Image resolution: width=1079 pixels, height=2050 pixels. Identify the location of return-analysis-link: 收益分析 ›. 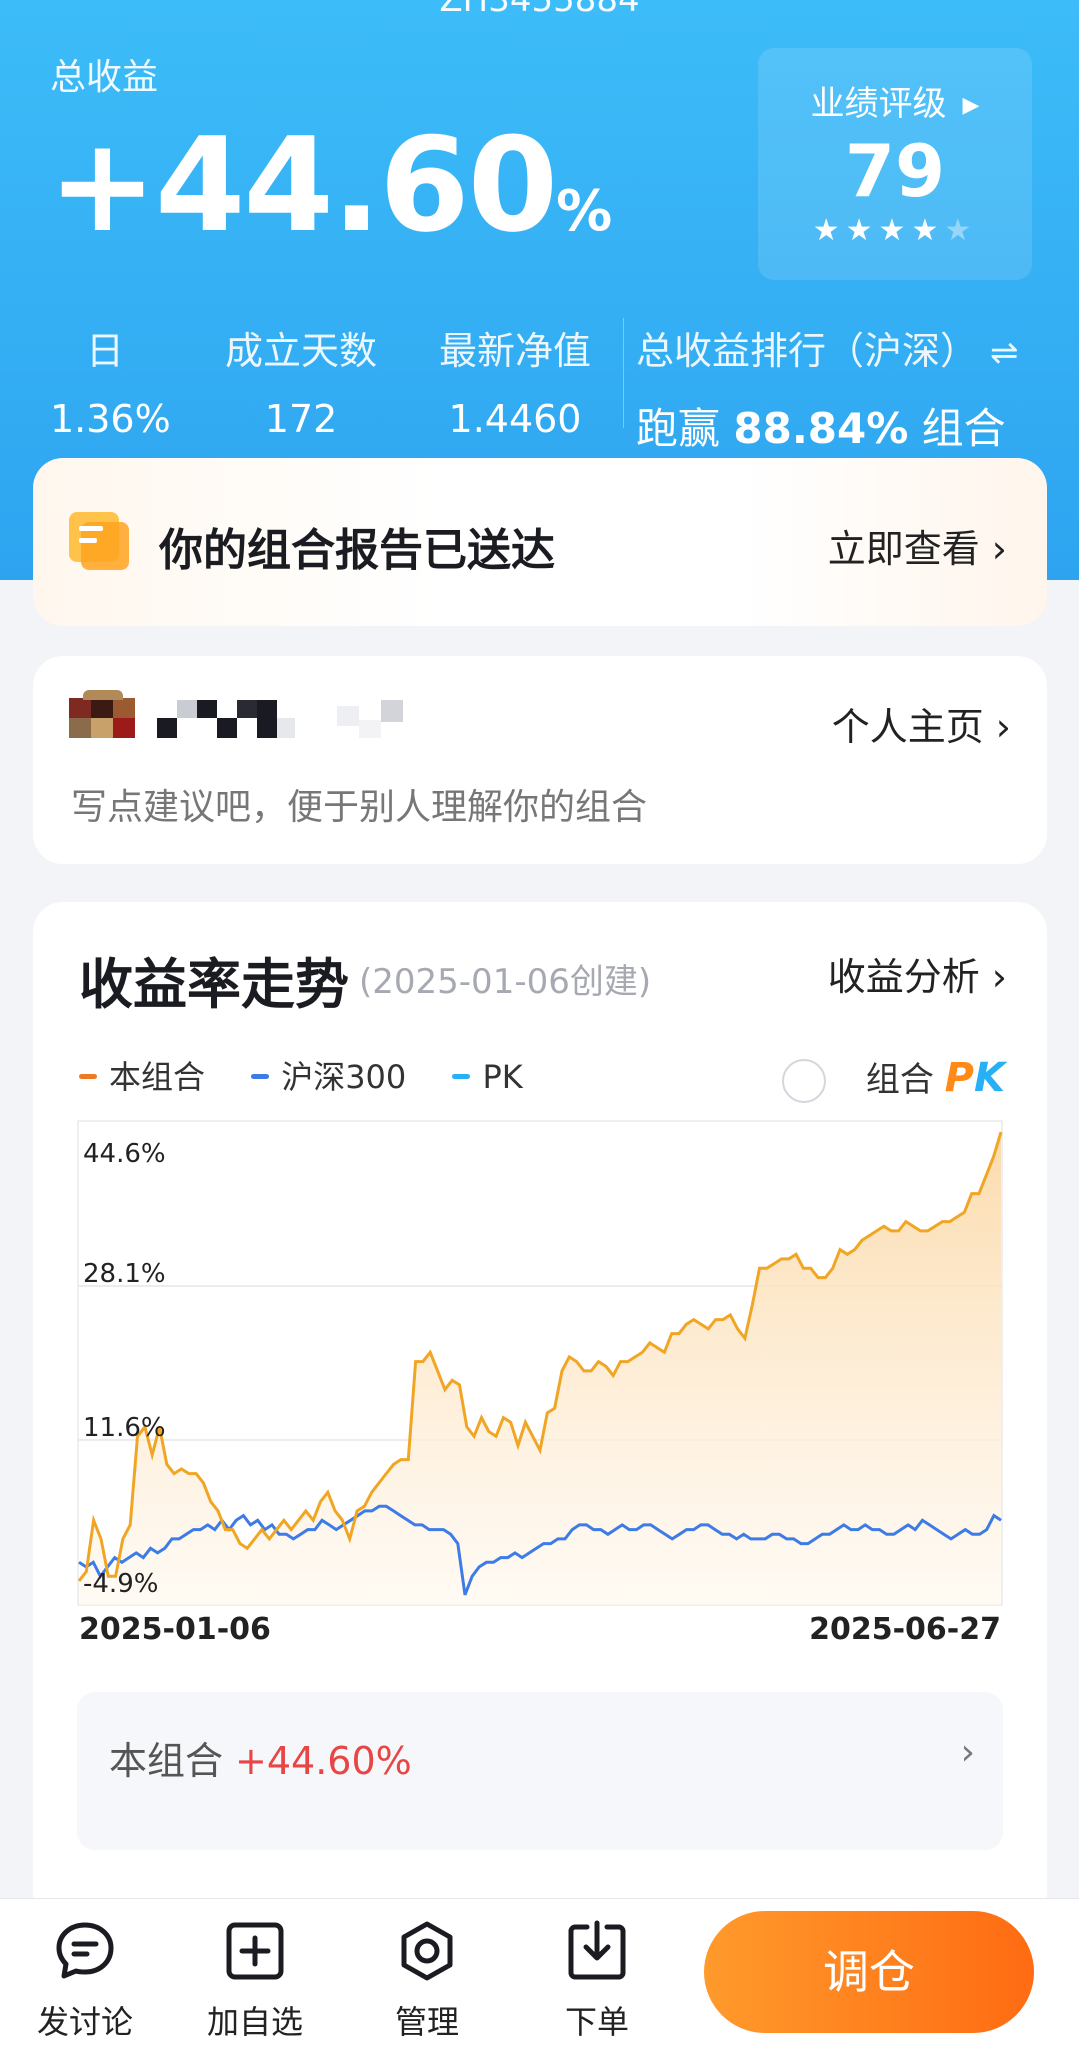
(917, 973).